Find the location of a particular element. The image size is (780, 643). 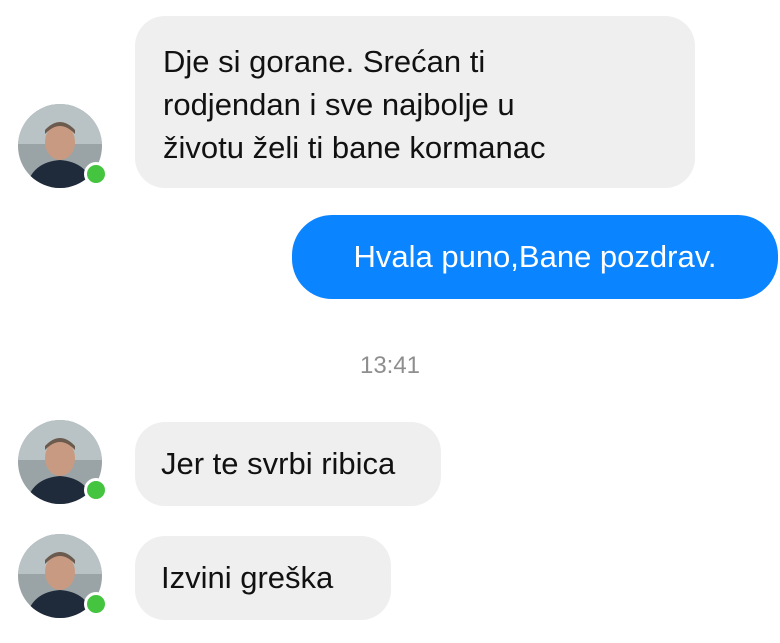

message-bubble-incoming: Jer te svrbi ribica is located at coordinates (288, 464).